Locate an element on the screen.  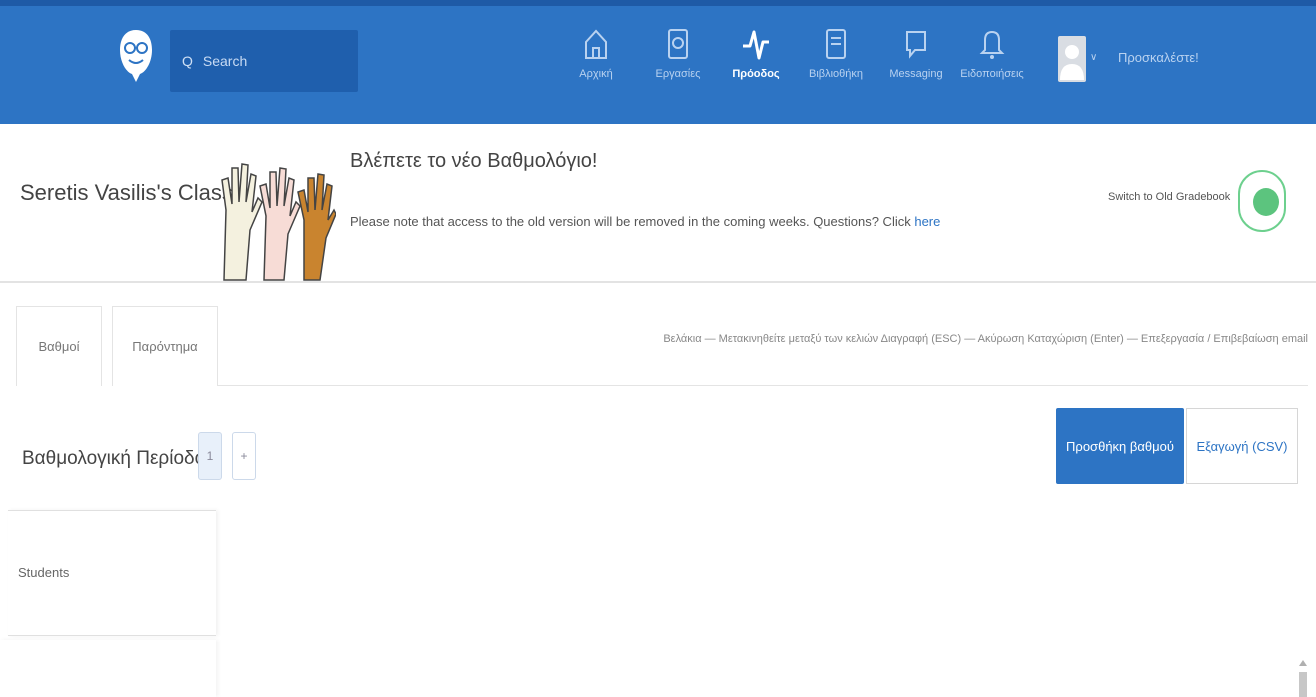
nav-item-progress: Πρόοδος is located at coordinates (756, 68).